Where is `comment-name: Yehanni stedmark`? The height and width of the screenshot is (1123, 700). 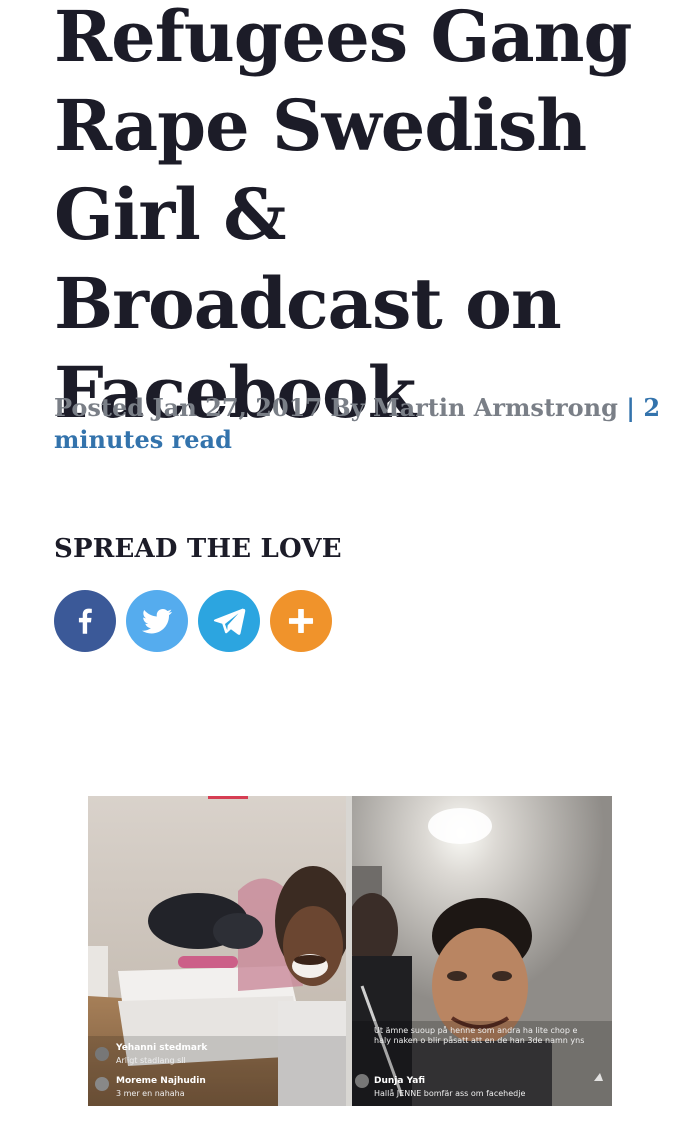
comment-name: Yehanni stedmark is located at coordinates (162, 1048).